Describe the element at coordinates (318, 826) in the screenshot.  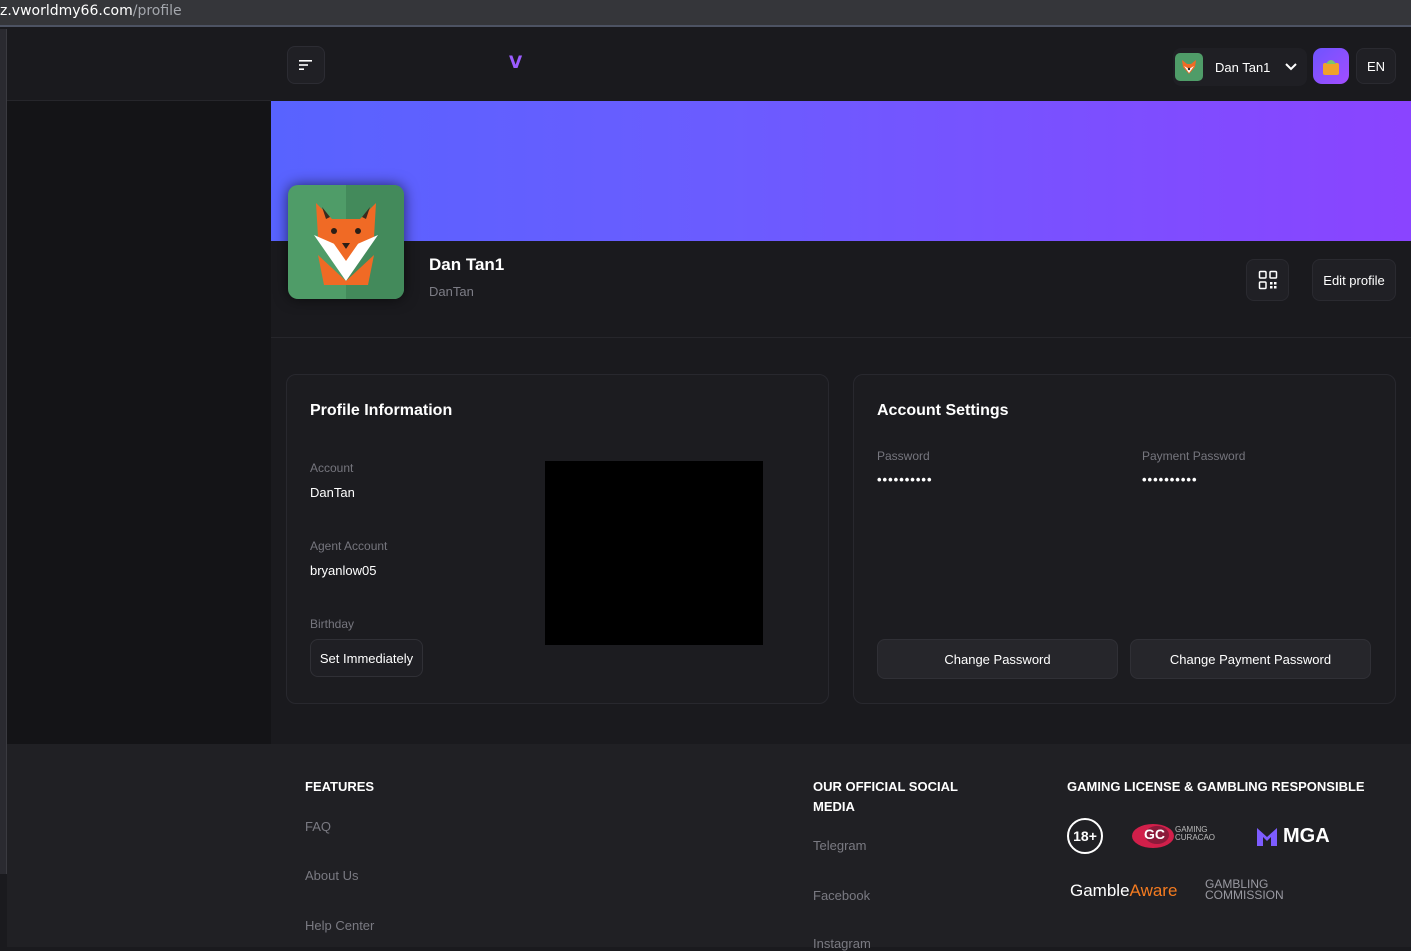
I see `footer-link-faq: FAQ` at that location.